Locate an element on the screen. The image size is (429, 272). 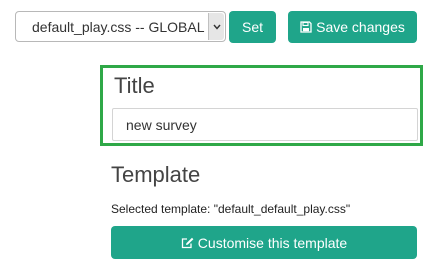
save-changes-button: Save changes is located at coordinates (352, 27).